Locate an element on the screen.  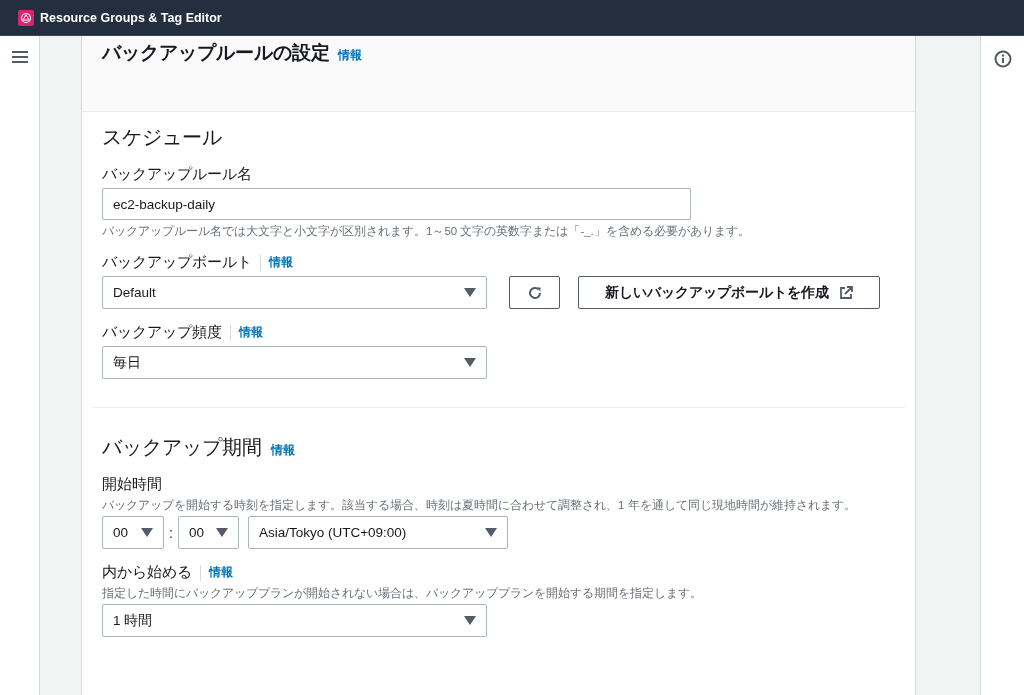
field-label: 開始時間 is located at coordinates (132, 484).